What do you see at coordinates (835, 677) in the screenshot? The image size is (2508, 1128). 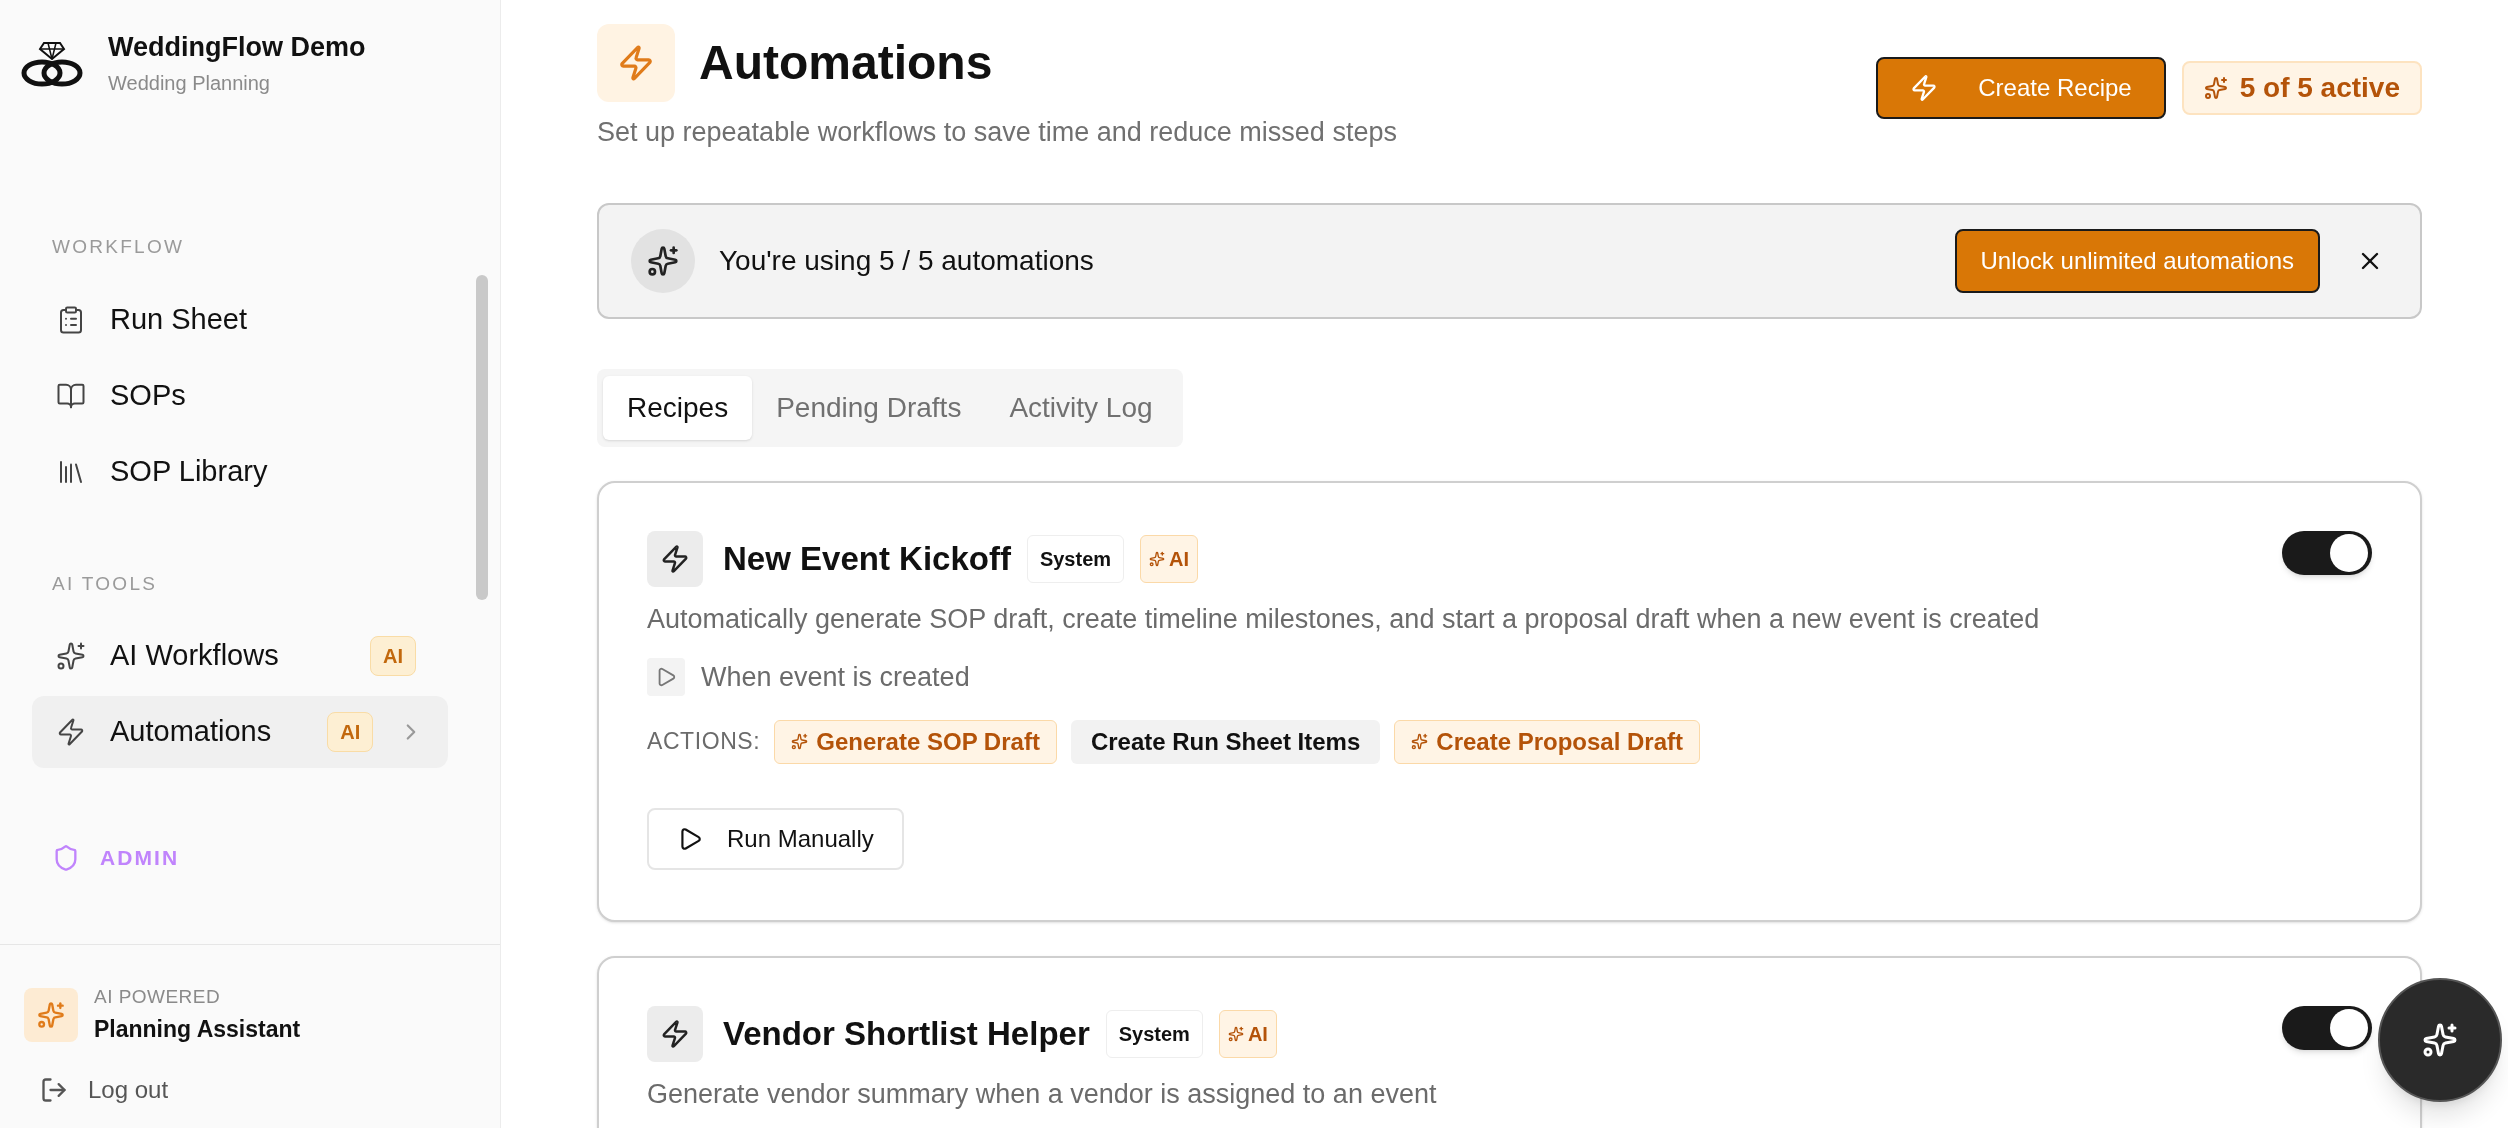 I see `trigger-text: When event is created` at bounding box center [835, 677].